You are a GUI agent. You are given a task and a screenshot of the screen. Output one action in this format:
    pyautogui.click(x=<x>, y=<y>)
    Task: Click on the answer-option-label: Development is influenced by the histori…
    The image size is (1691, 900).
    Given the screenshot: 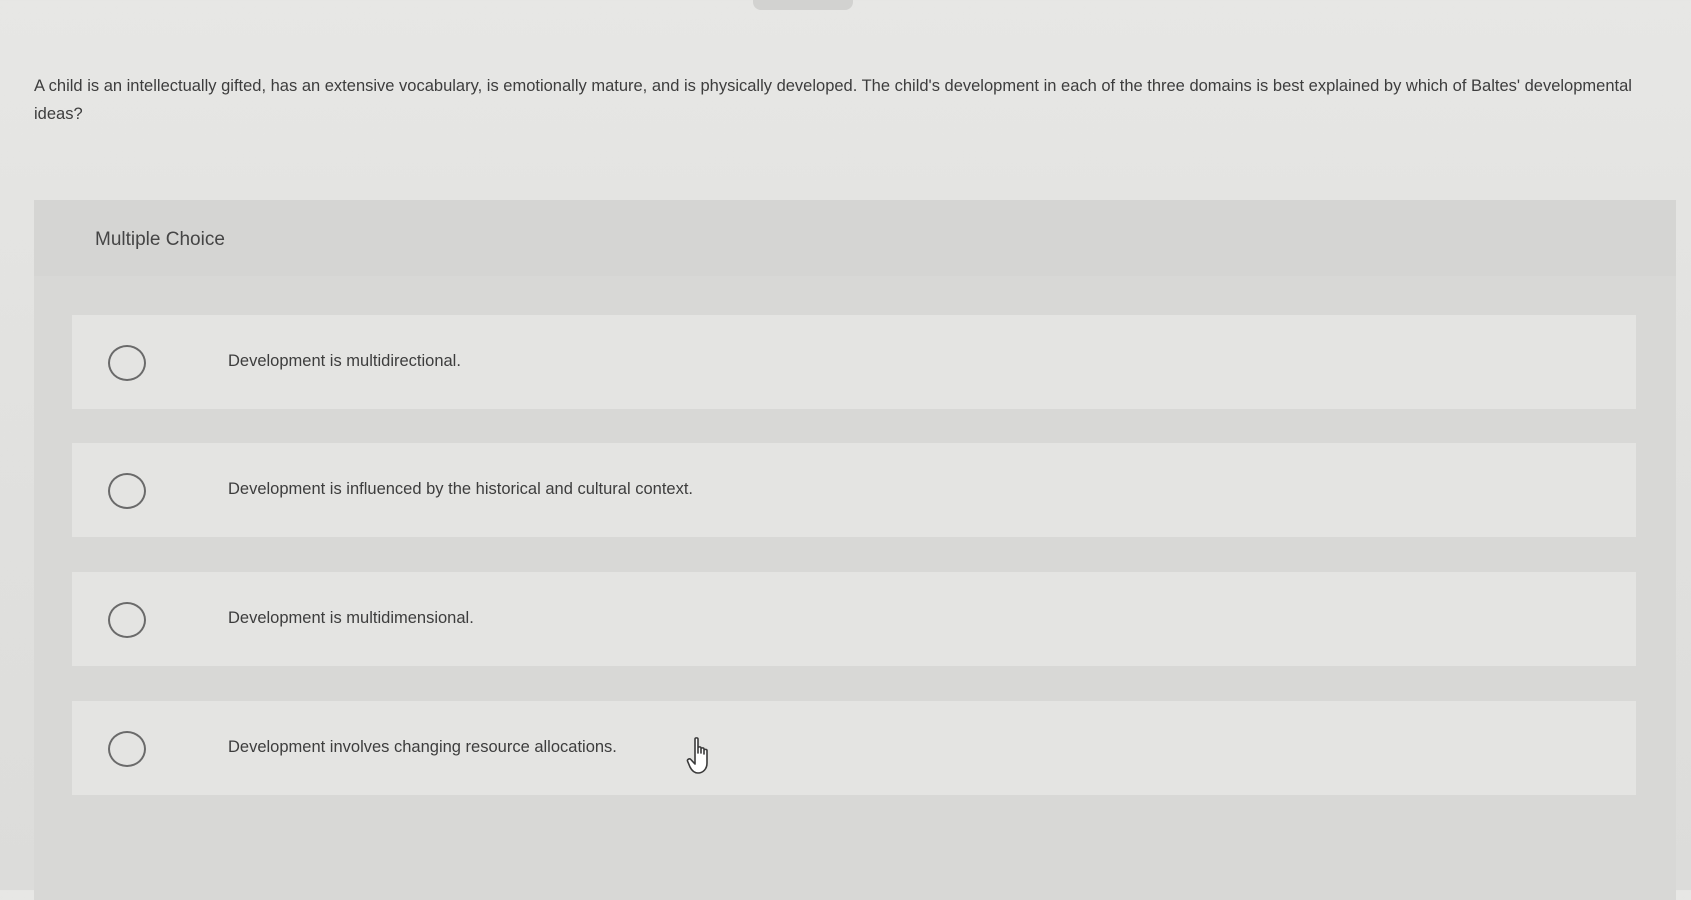 What is the action you would take?
    pyautogui.click(x=461, y=489)
    